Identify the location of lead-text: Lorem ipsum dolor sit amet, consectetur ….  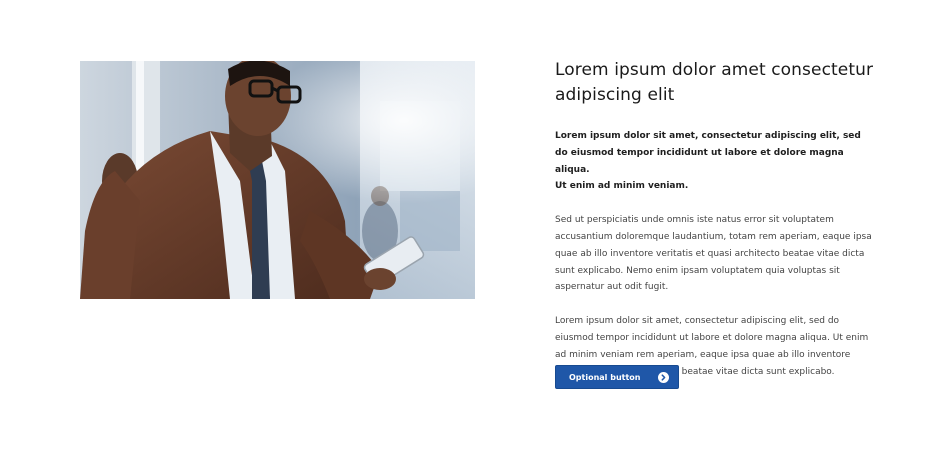
(715, 161).